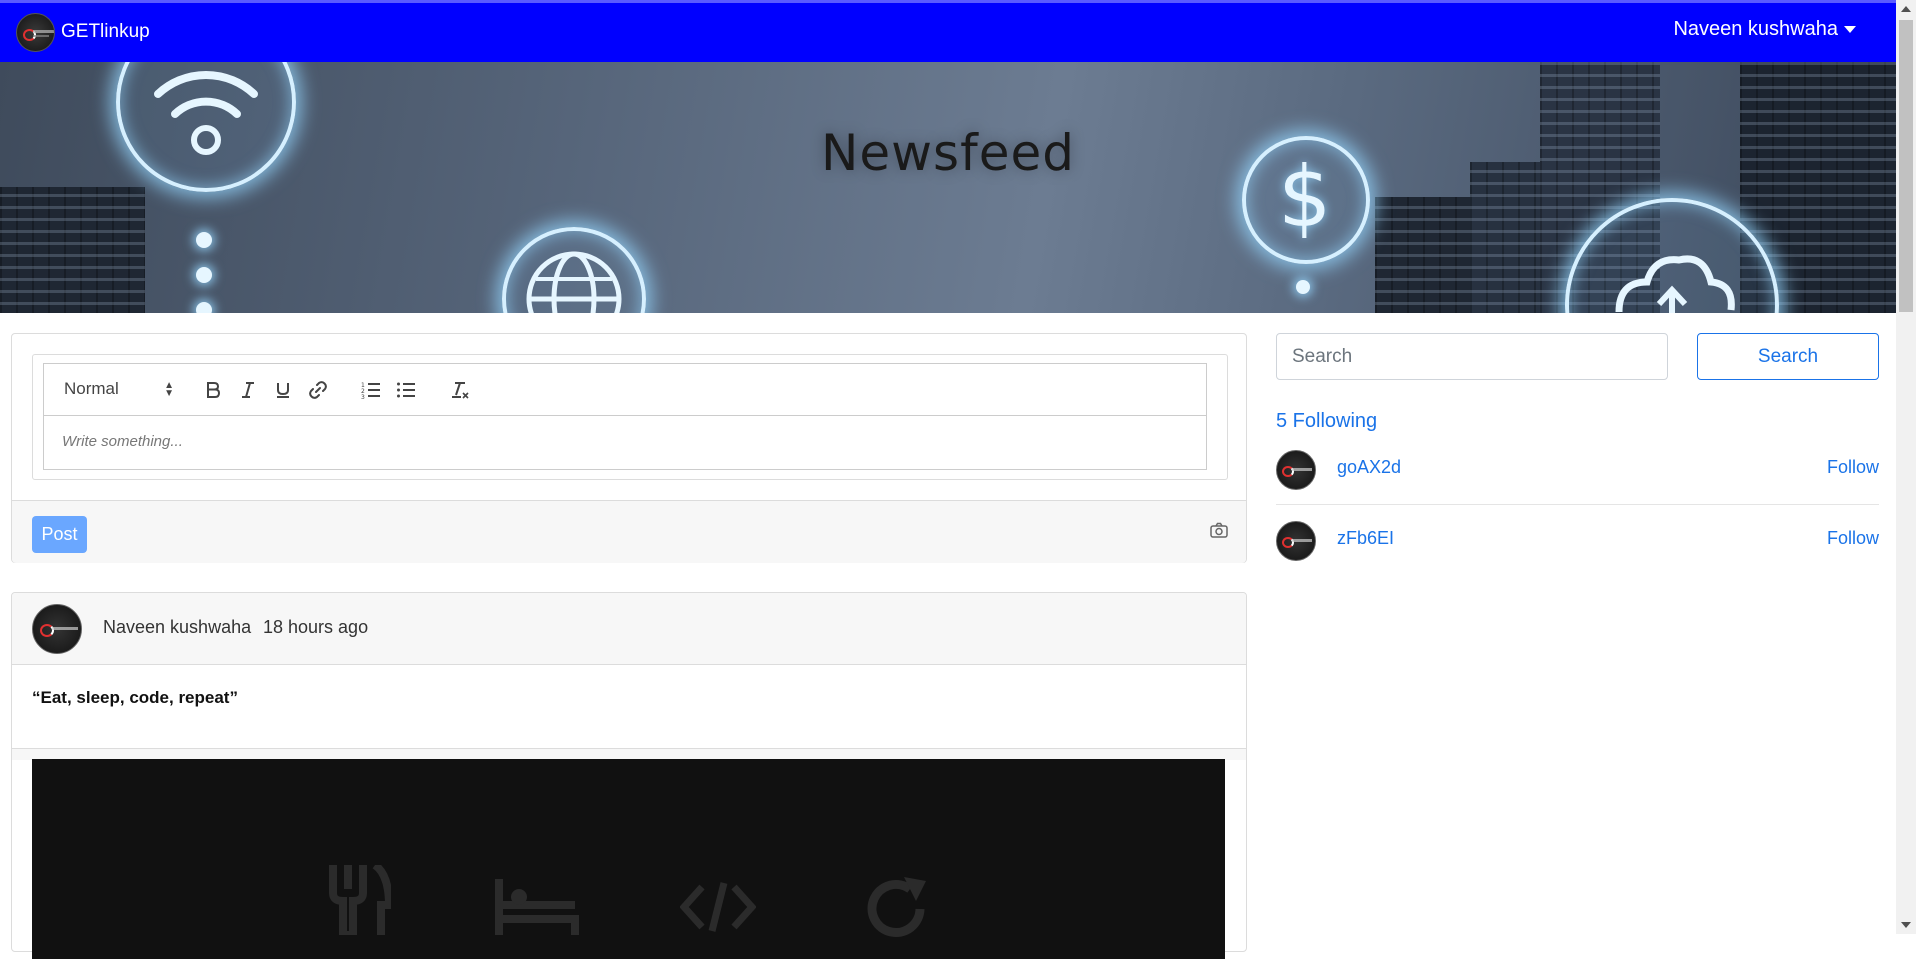 This screenshot has width=1916, height=959. Describe the element at coordinates (948, 153) in the screenshot. I see `page-title: Newsfeed` at that location.